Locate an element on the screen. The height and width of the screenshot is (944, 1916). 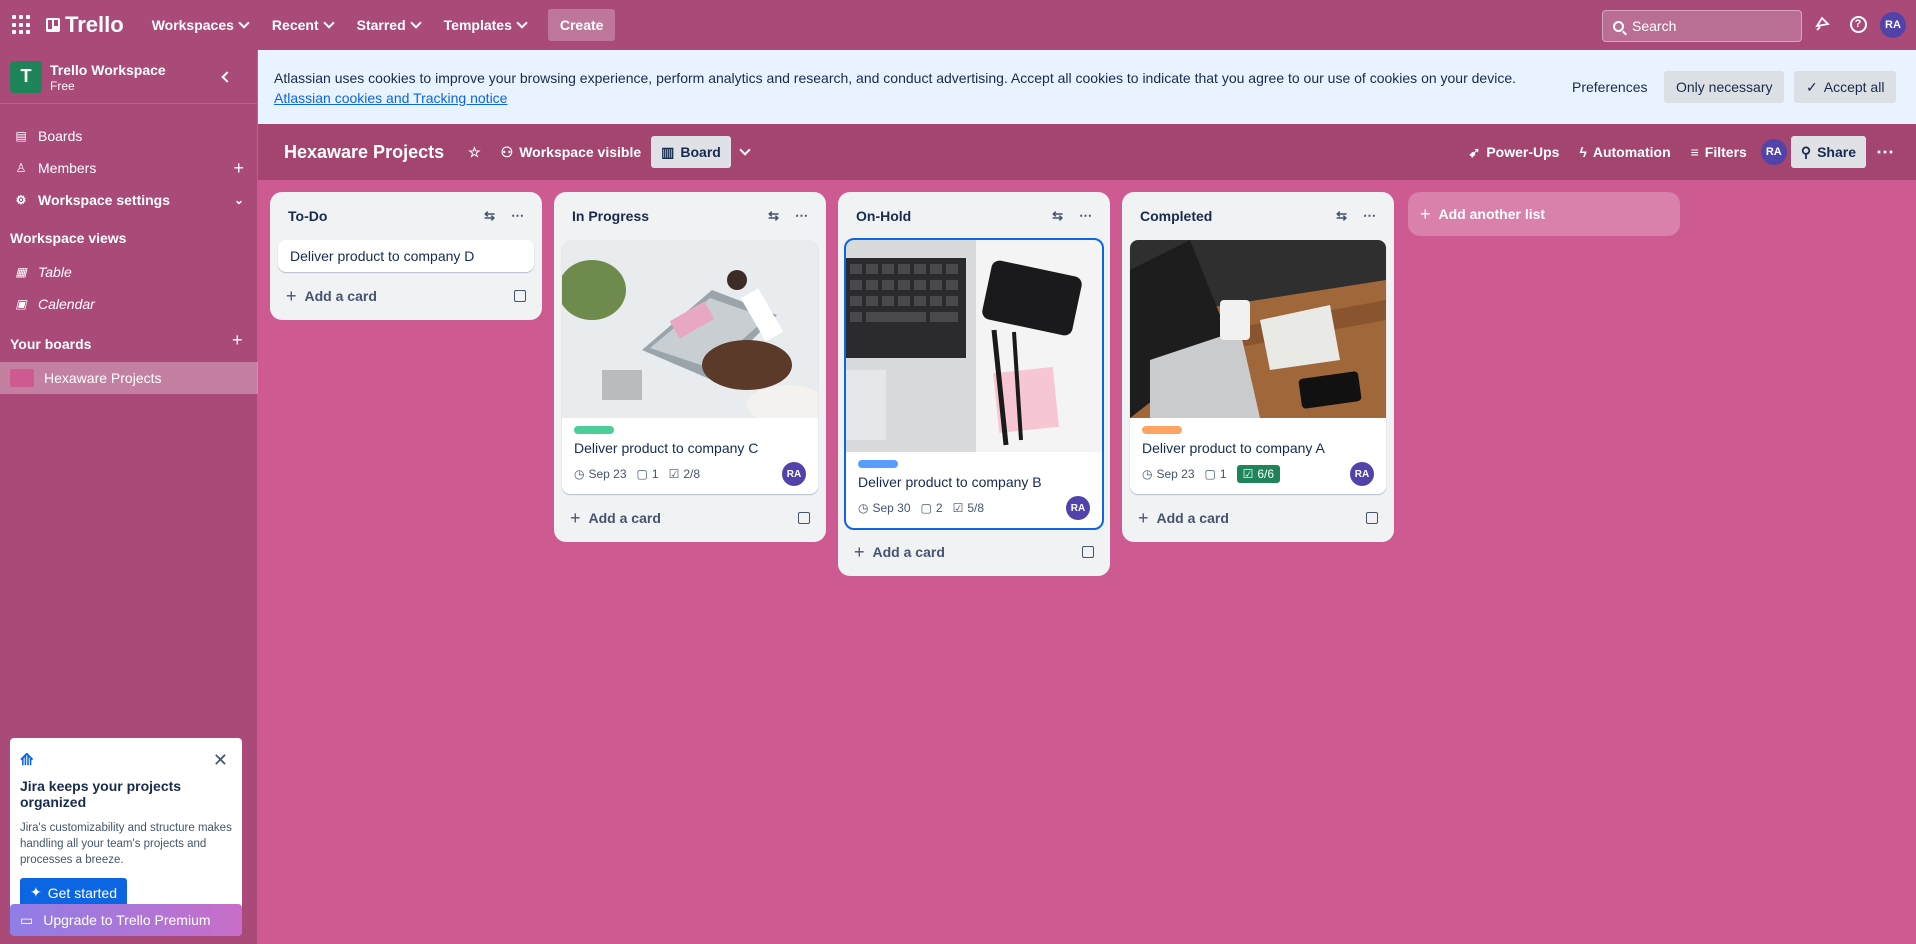
views-dropdown is located at coordinates (745, 152).